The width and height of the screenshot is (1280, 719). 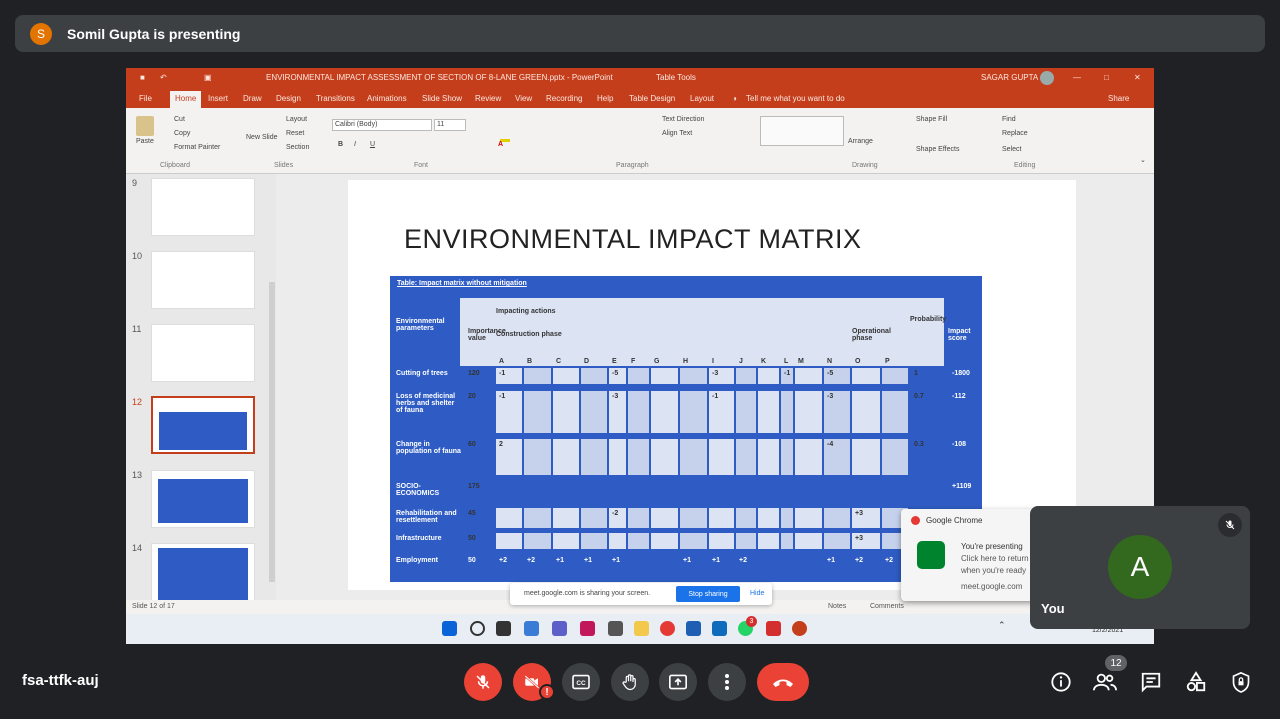 I want to click on slide-title: ENVIRONMENTAL IMPACT MATRIX, so click(x=633, y=239).